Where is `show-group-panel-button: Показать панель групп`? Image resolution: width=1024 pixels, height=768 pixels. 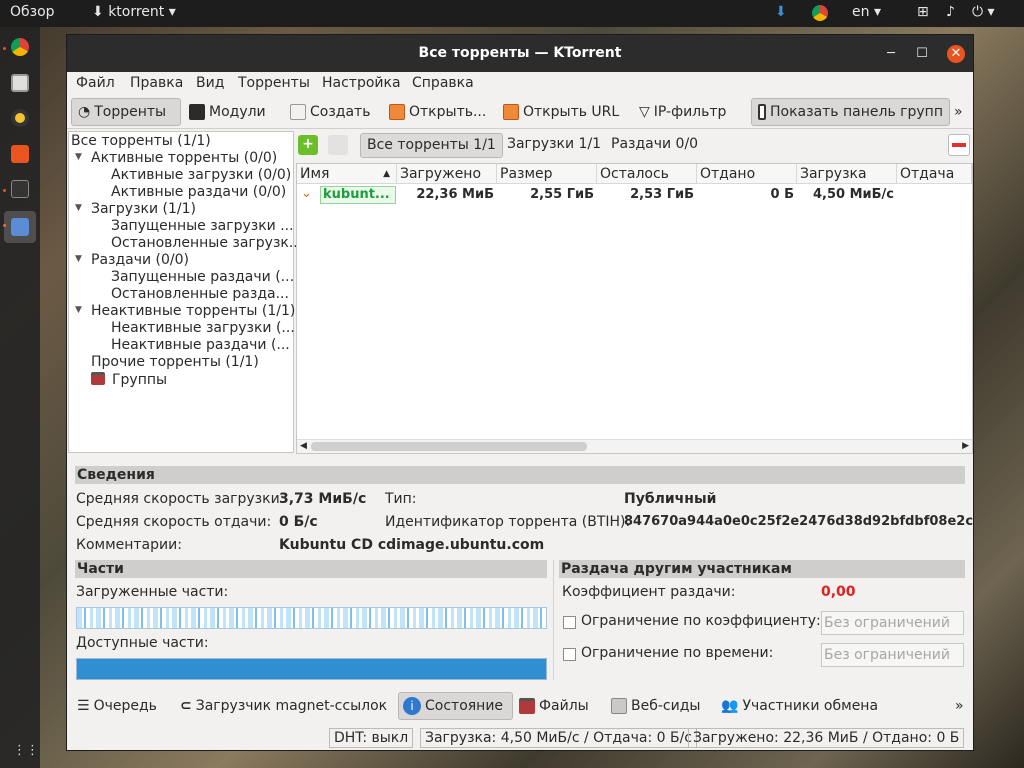 show-group-panel-button: Показать панель групп is located at coordinates (850, 112).